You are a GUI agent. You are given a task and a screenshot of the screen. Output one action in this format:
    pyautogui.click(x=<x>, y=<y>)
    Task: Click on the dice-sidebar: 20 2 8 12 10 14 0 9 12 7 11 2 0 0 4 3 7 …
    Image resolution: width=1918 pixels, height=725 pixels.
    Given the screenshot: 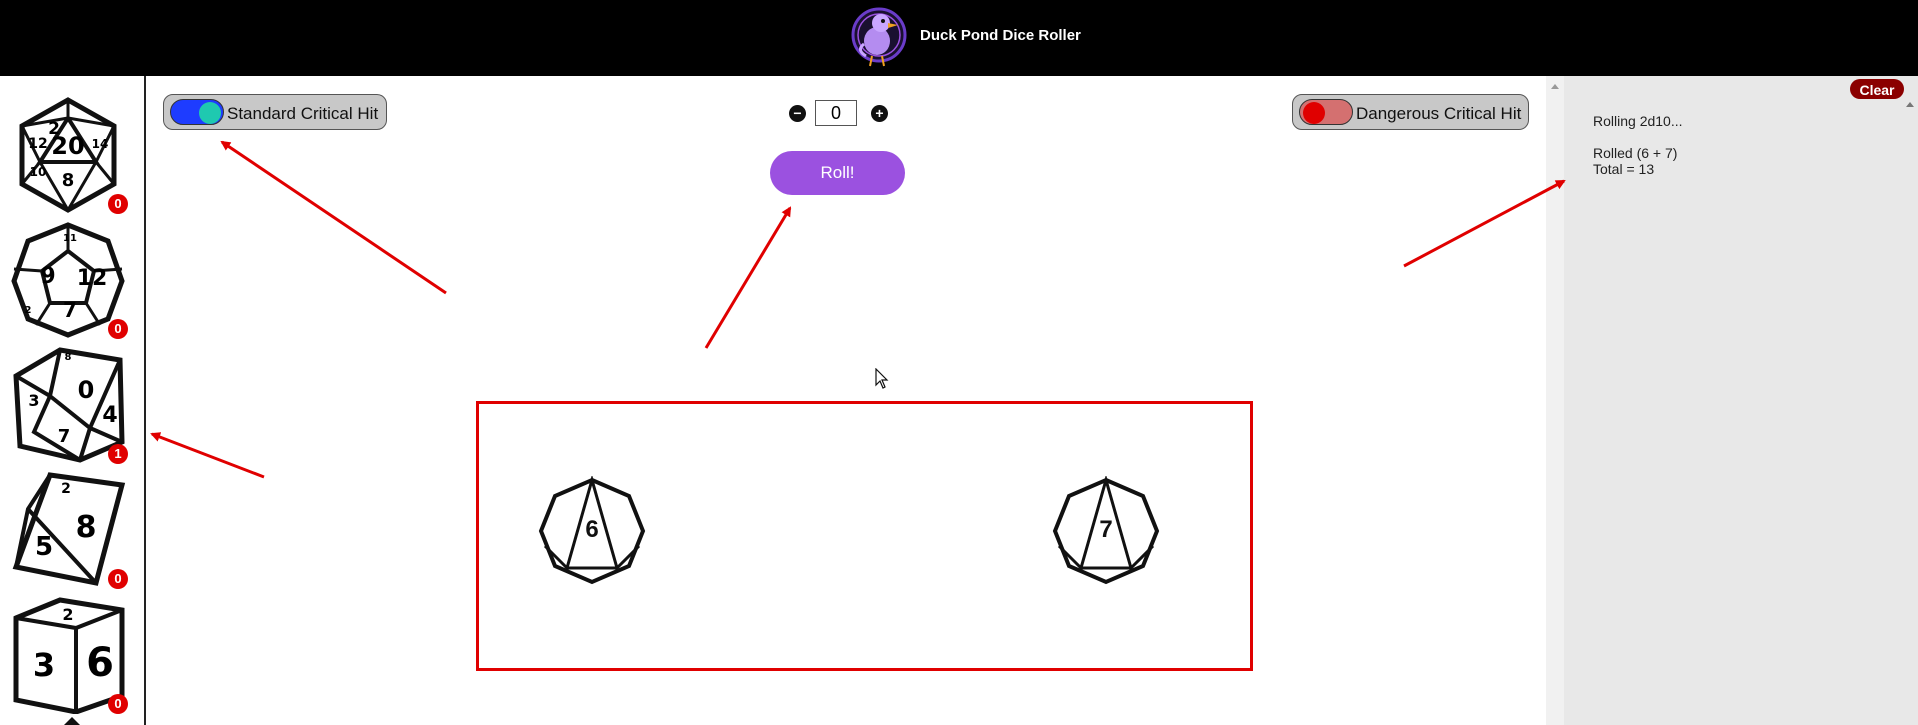 What is the action you would take?
    pyautogui.click(x=73, y=400)
    